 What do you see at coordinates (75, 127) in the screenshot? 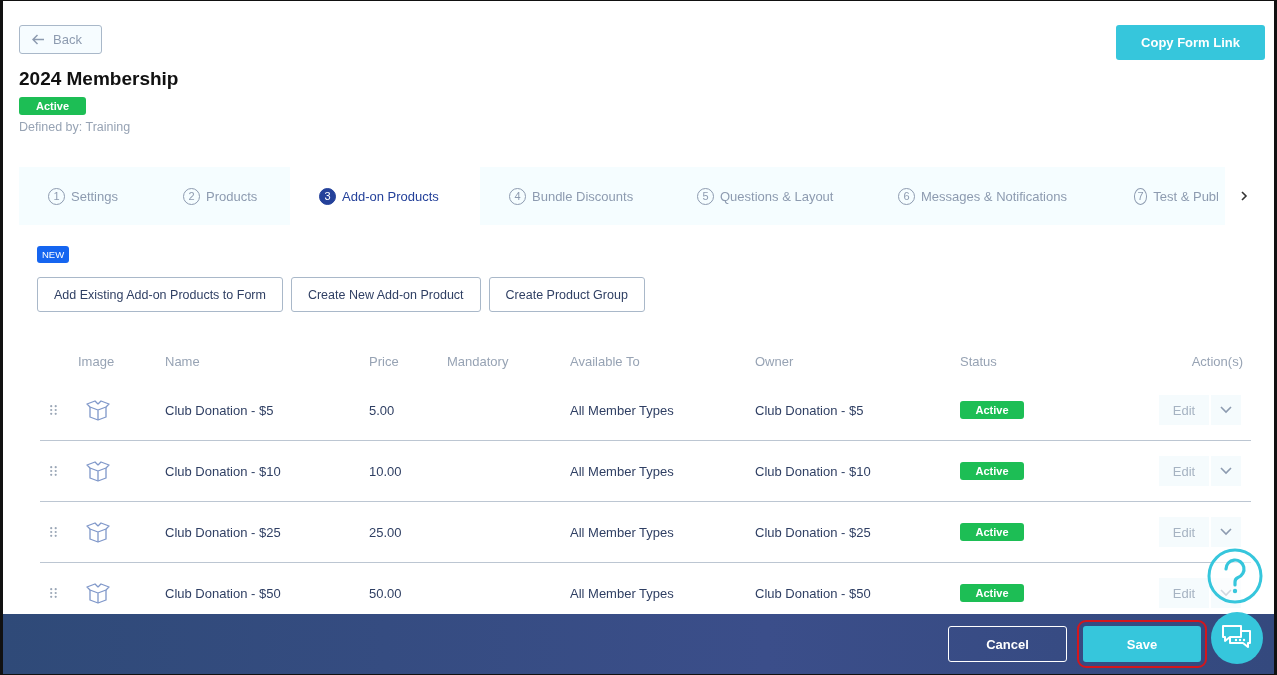
I see `defined-by-text: Defined by: Training` at bounding box center [75, 127].